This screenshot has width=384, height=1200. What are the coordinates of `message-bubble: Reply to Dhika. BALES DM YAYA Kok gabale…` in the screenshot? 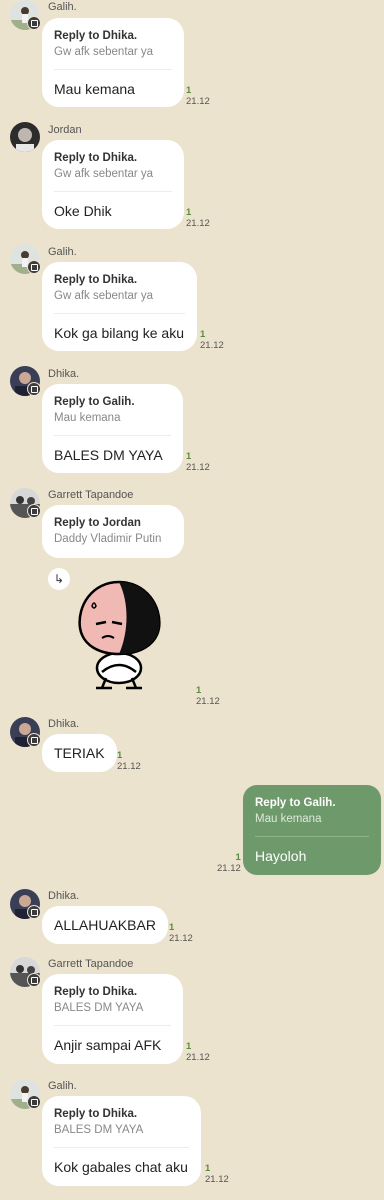 It's located at (121, 1141).